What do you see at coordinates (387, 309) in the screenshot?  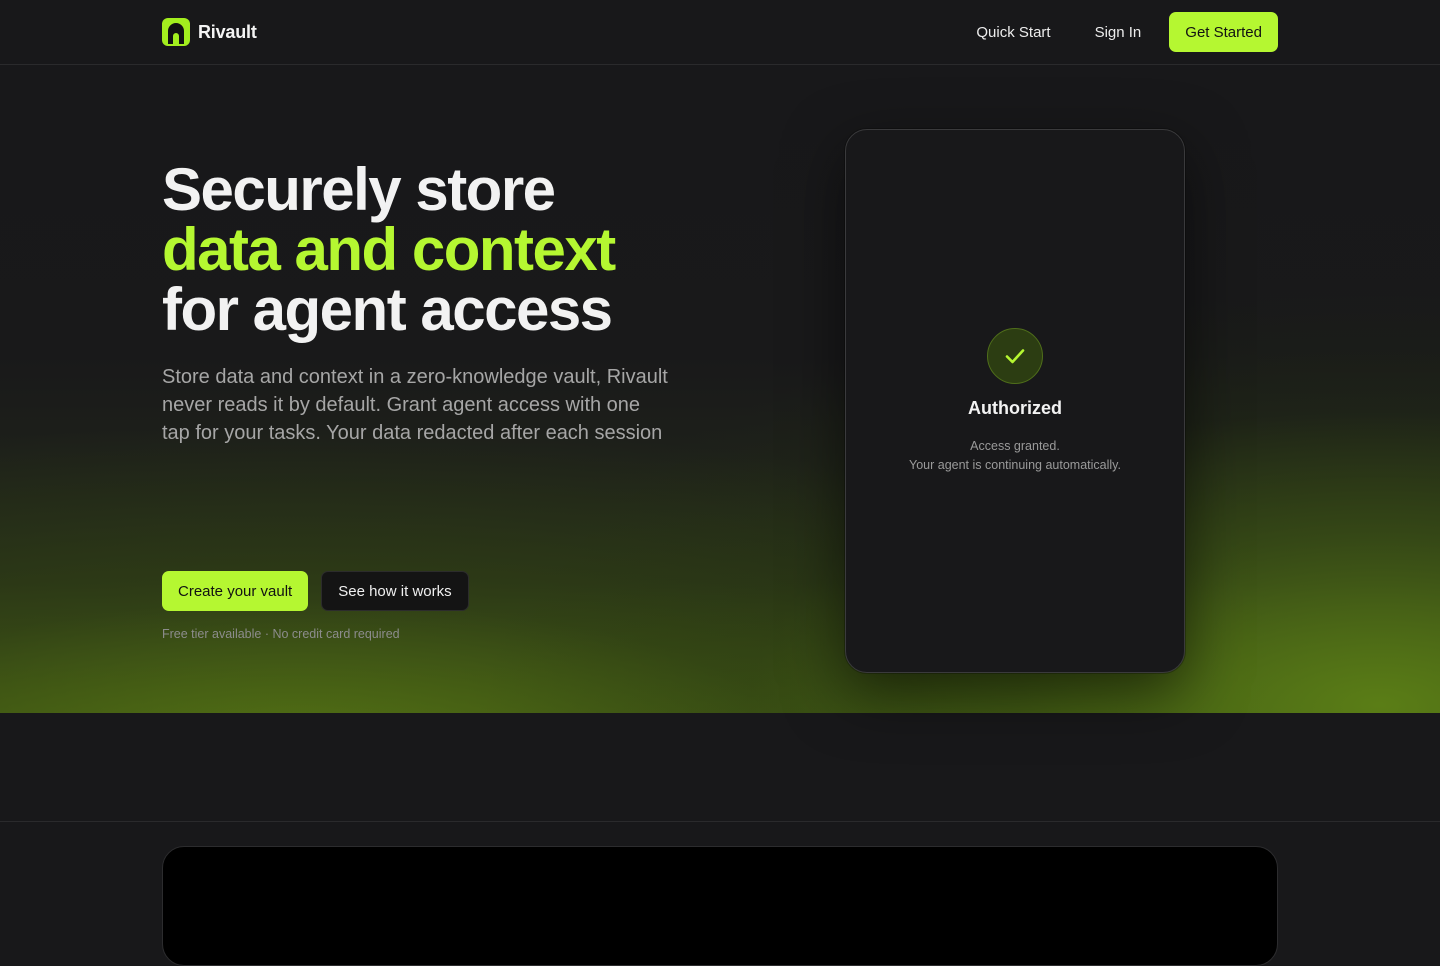 I see `headline-line-3: for agent access` at bounding box center [387, 309].